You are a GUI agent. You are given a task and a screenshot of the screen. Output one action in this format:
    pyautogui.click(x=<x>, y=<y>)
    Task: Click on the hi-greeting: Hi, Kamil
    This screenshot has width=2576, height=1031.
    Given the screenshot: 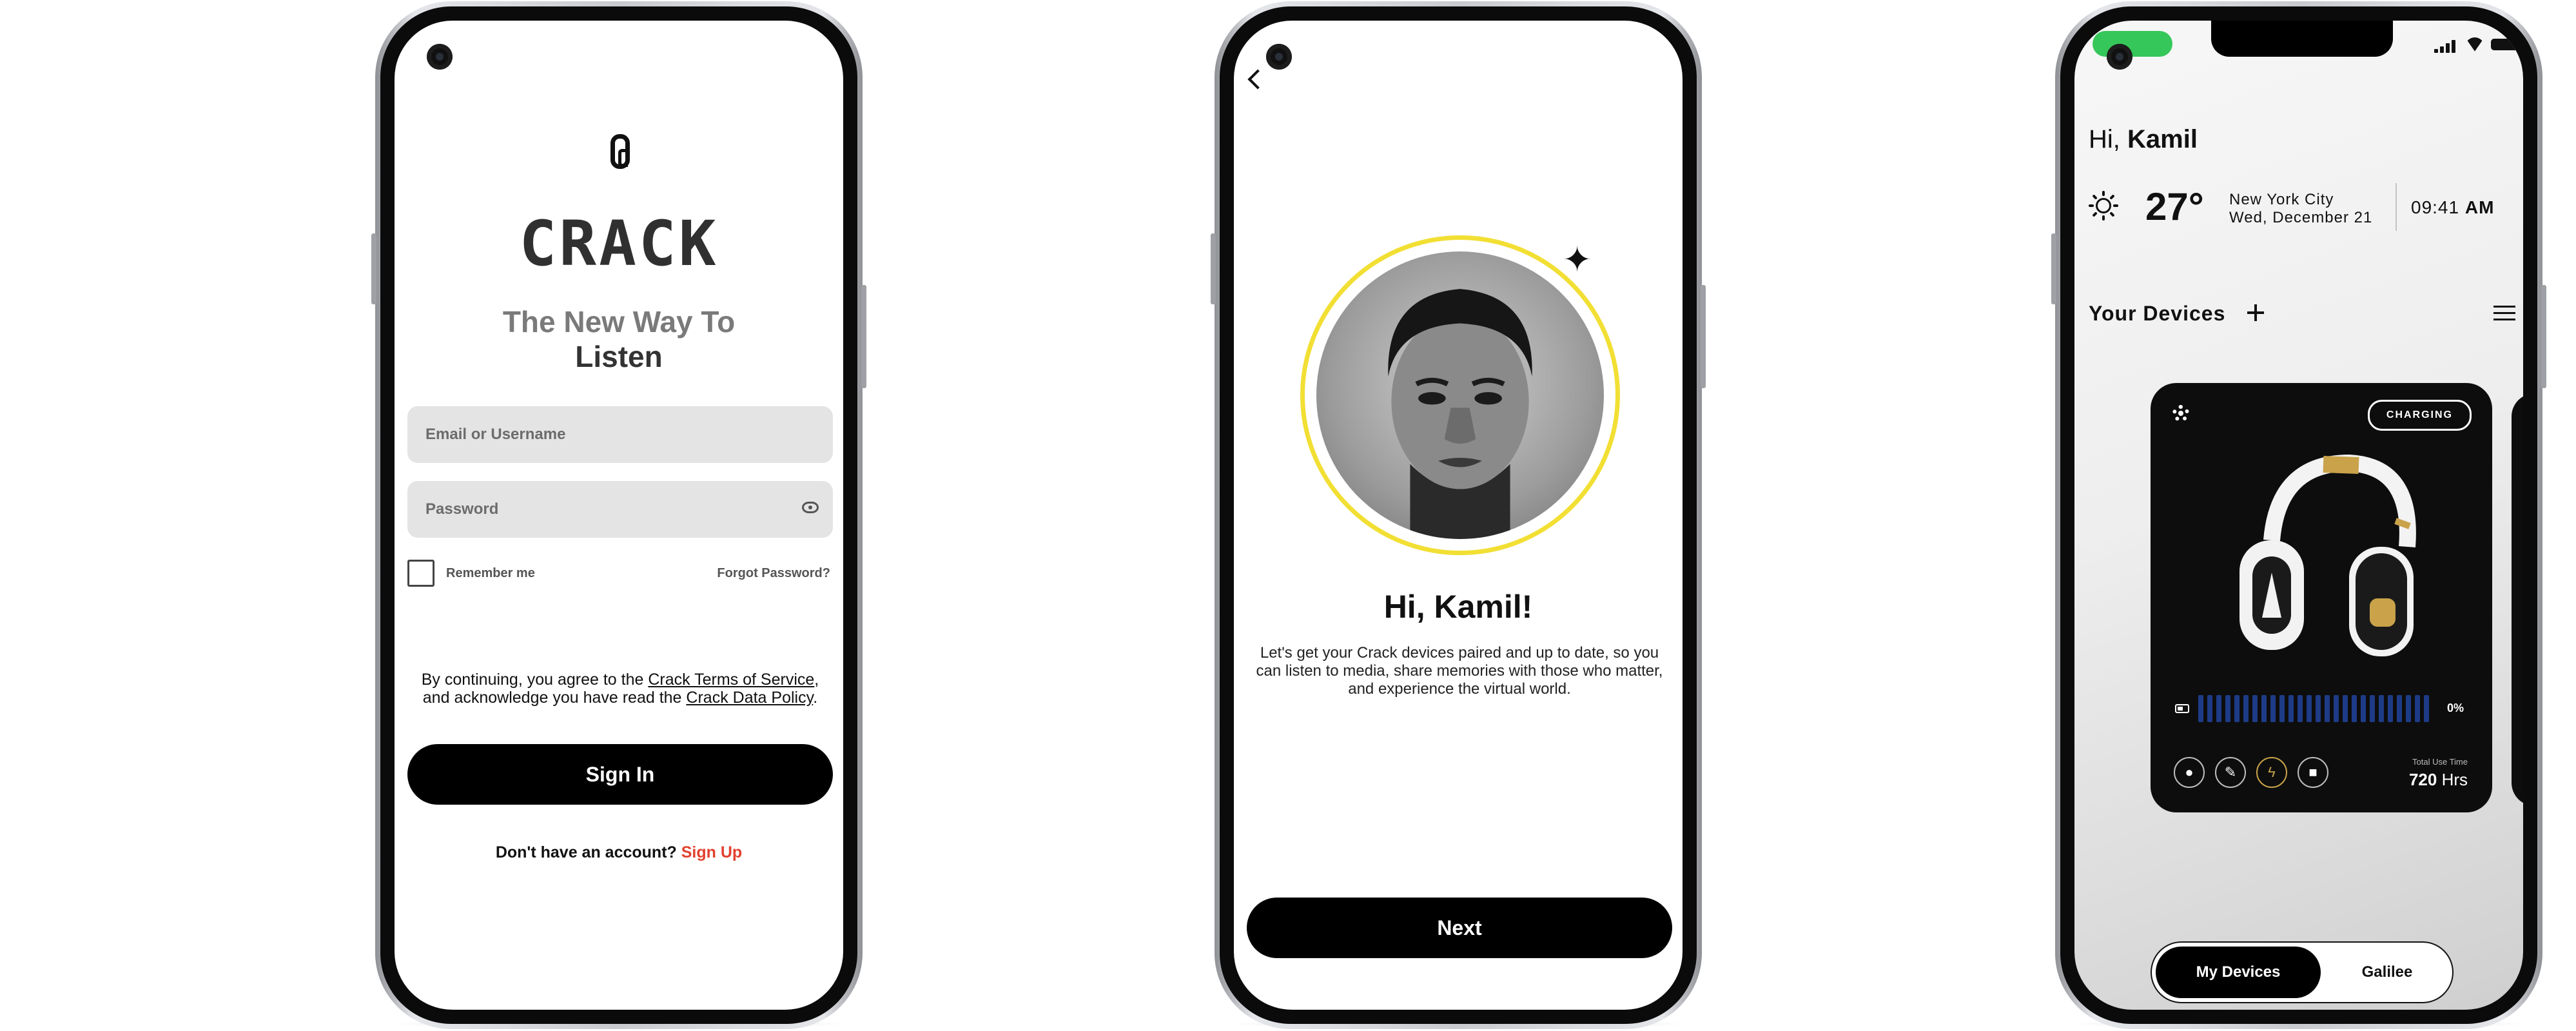 What is the action you would take?
    pyautogui.click(x=2143, y=140)
    